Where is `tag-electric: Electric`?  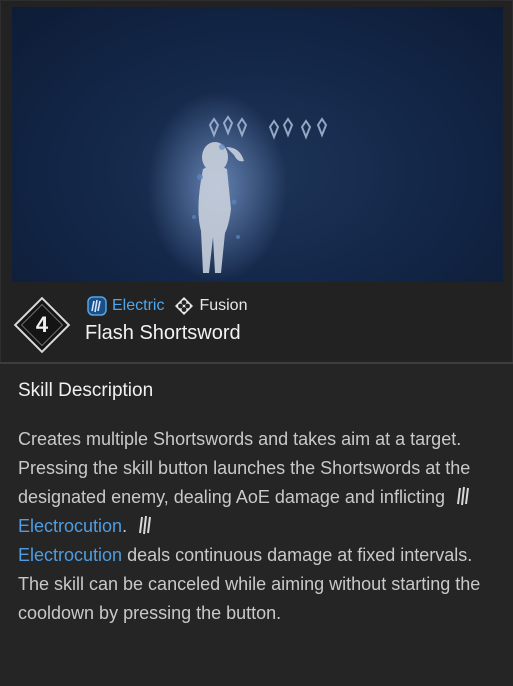 tag-electric: Electric is located at coordinates (125, 306).